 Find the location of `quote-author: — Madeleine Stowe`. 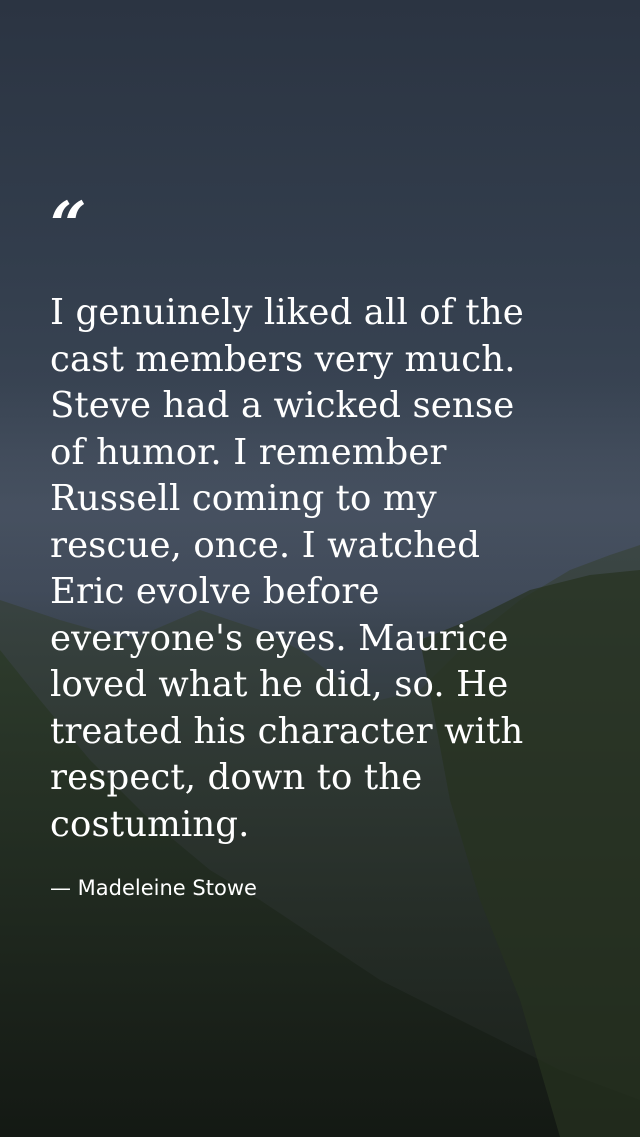

quote-author: — Madeleine Stowe is located at coordinates (153, 888).